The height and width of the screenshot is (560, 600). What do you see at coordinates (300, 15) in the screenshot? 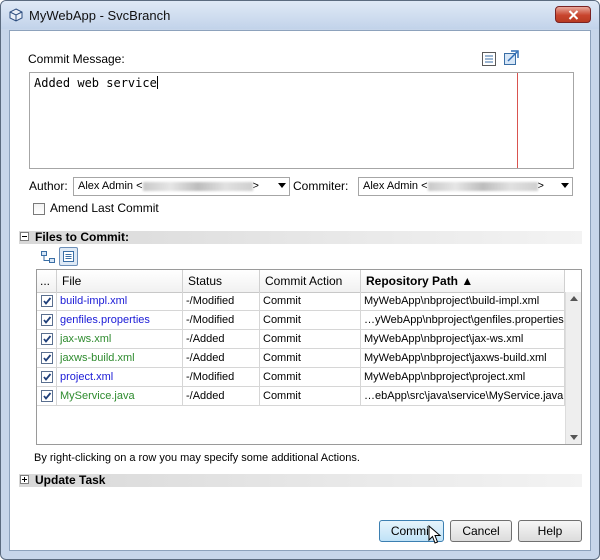
I see `title-bar: MyWebApp - SvcBranch` at bounding box center [300, 15].